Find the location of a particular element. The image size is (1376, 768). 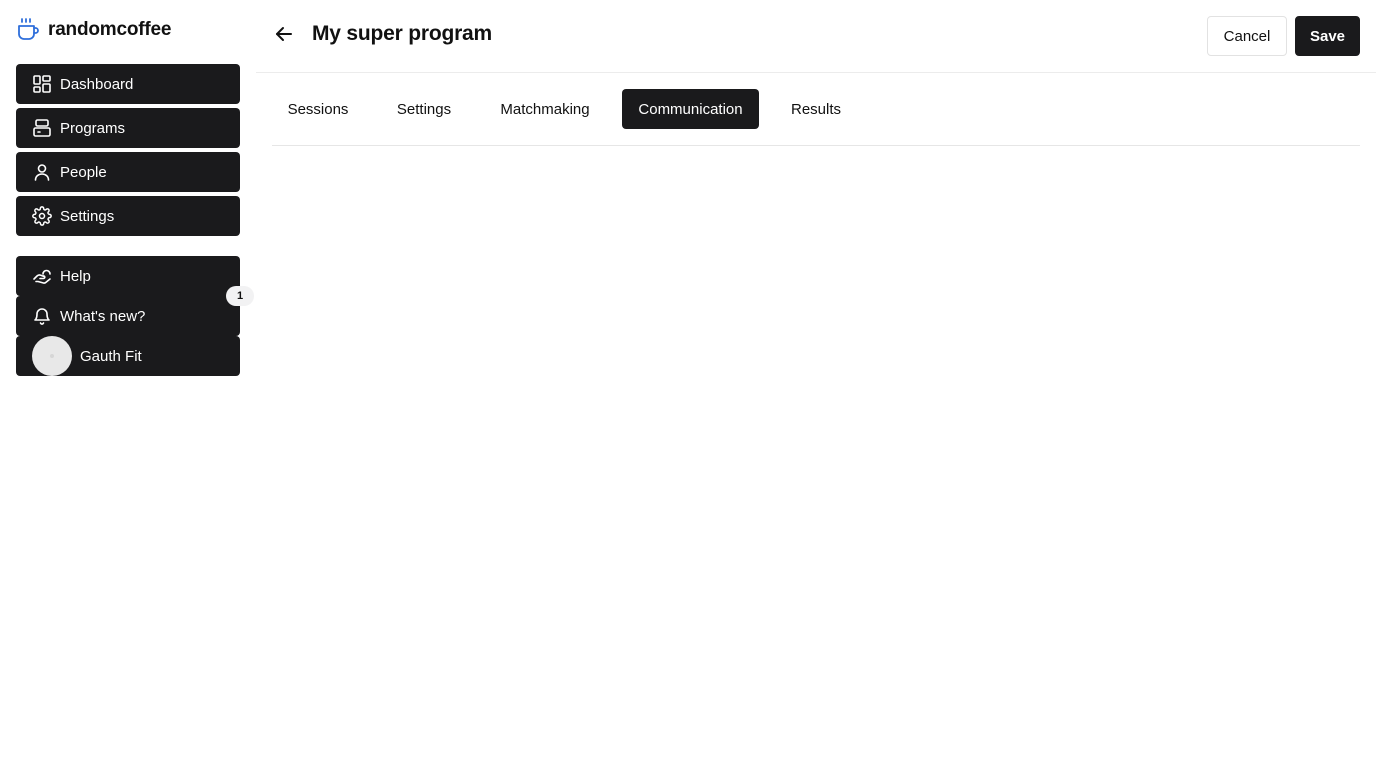

tab-settings: Settings is located at coordinates (424, 109).